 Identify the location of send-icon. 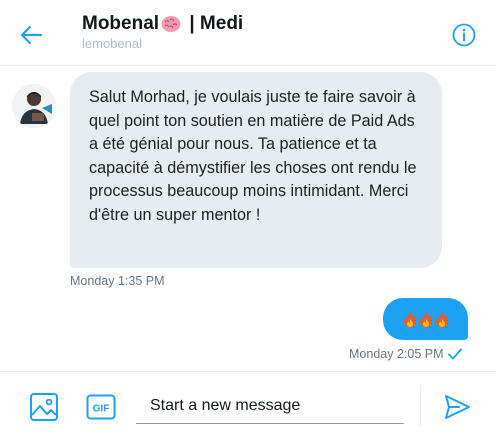
(457, 407).